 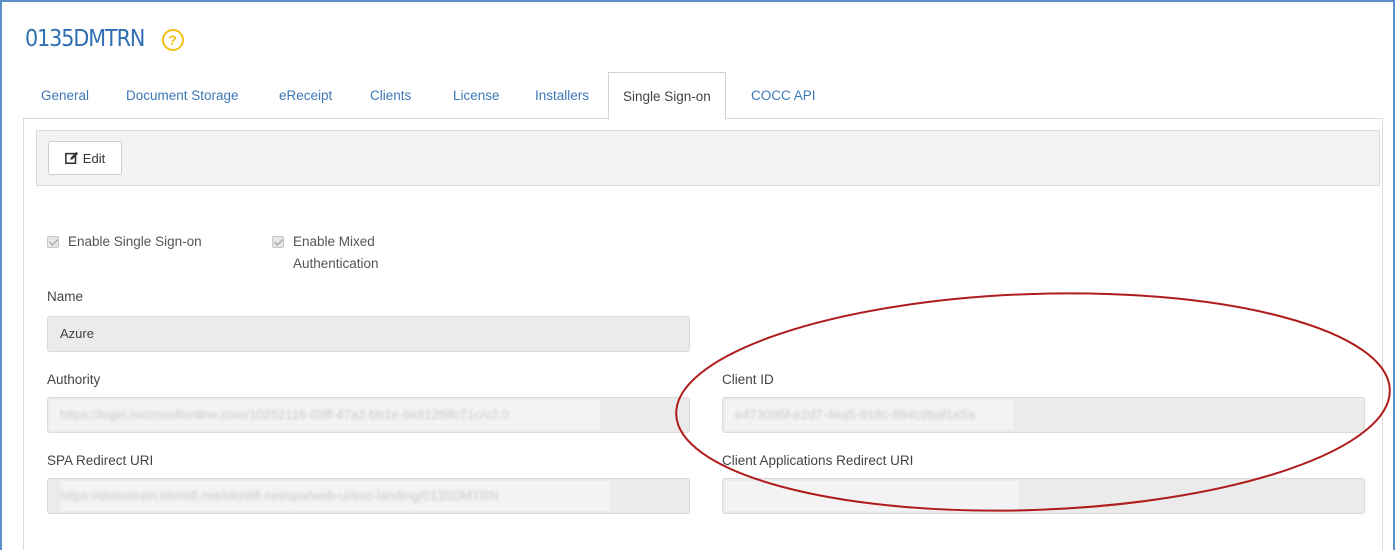 I want to click on enable-sso-checkbox: Enable Single Sign-on, so click(x=124, y=242).